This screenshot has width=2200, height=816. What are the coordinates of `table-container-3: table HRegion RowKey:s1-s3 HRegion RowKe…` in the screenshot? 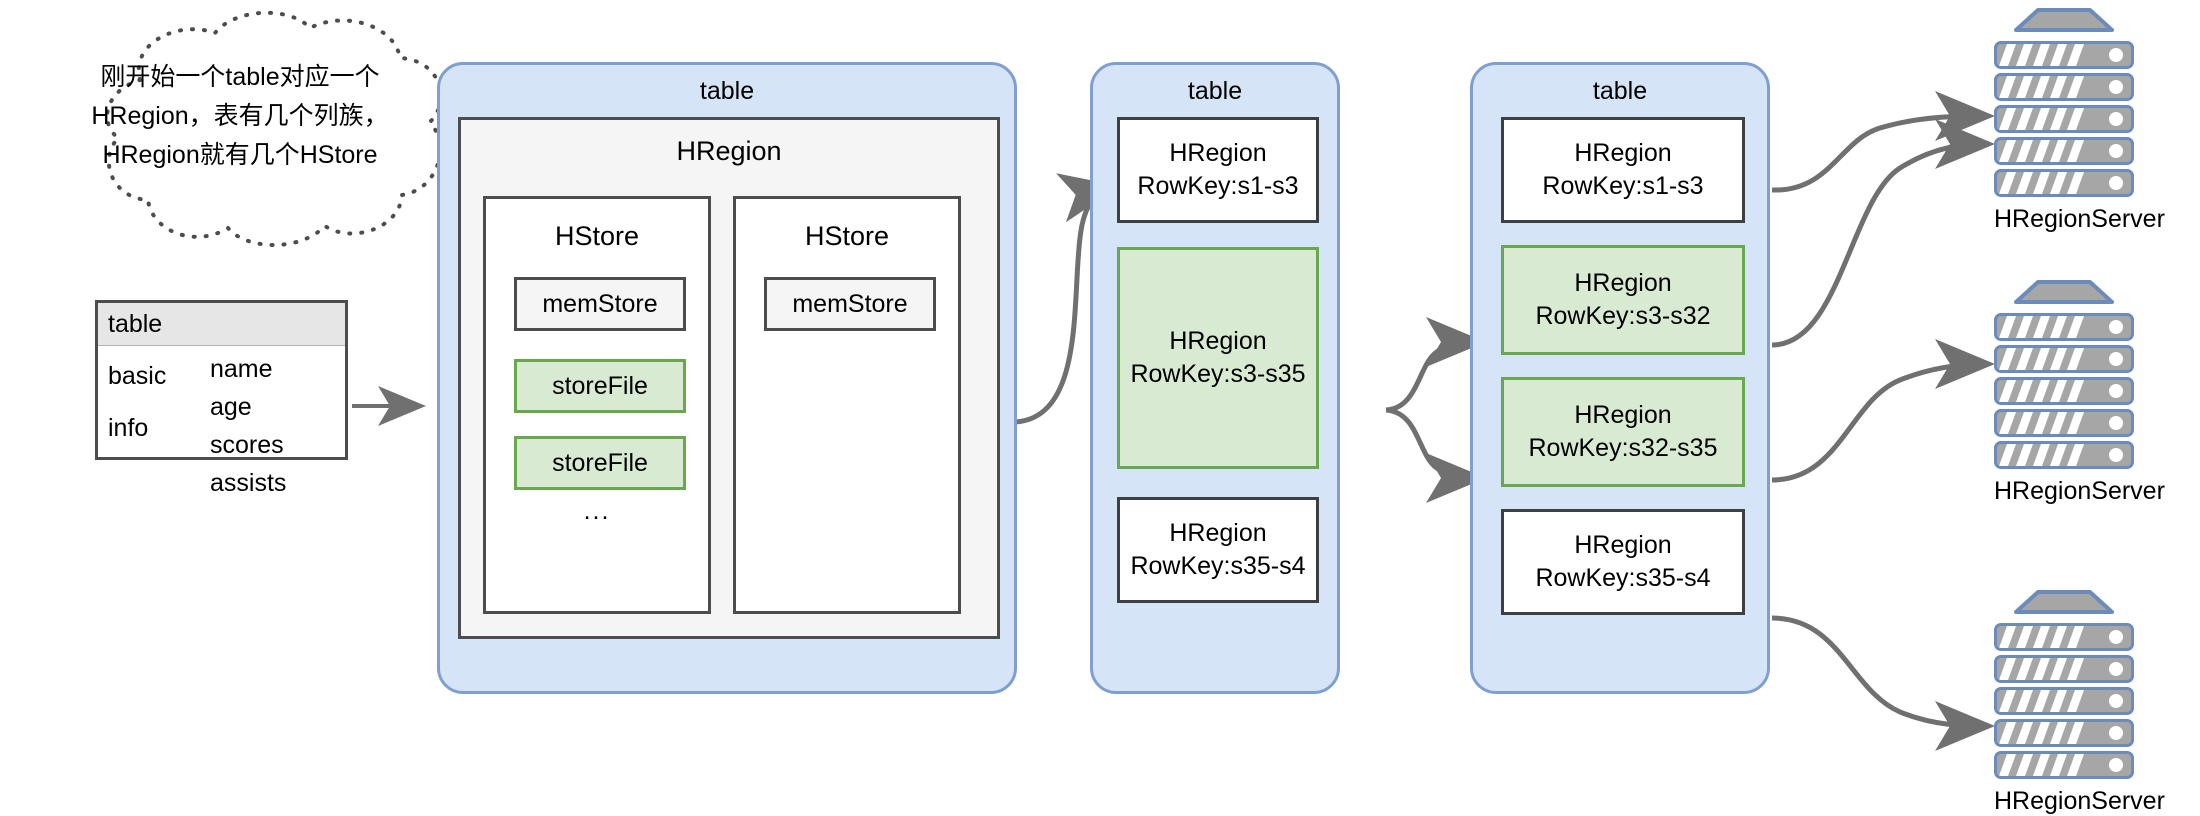 It's located at (1620, 378).